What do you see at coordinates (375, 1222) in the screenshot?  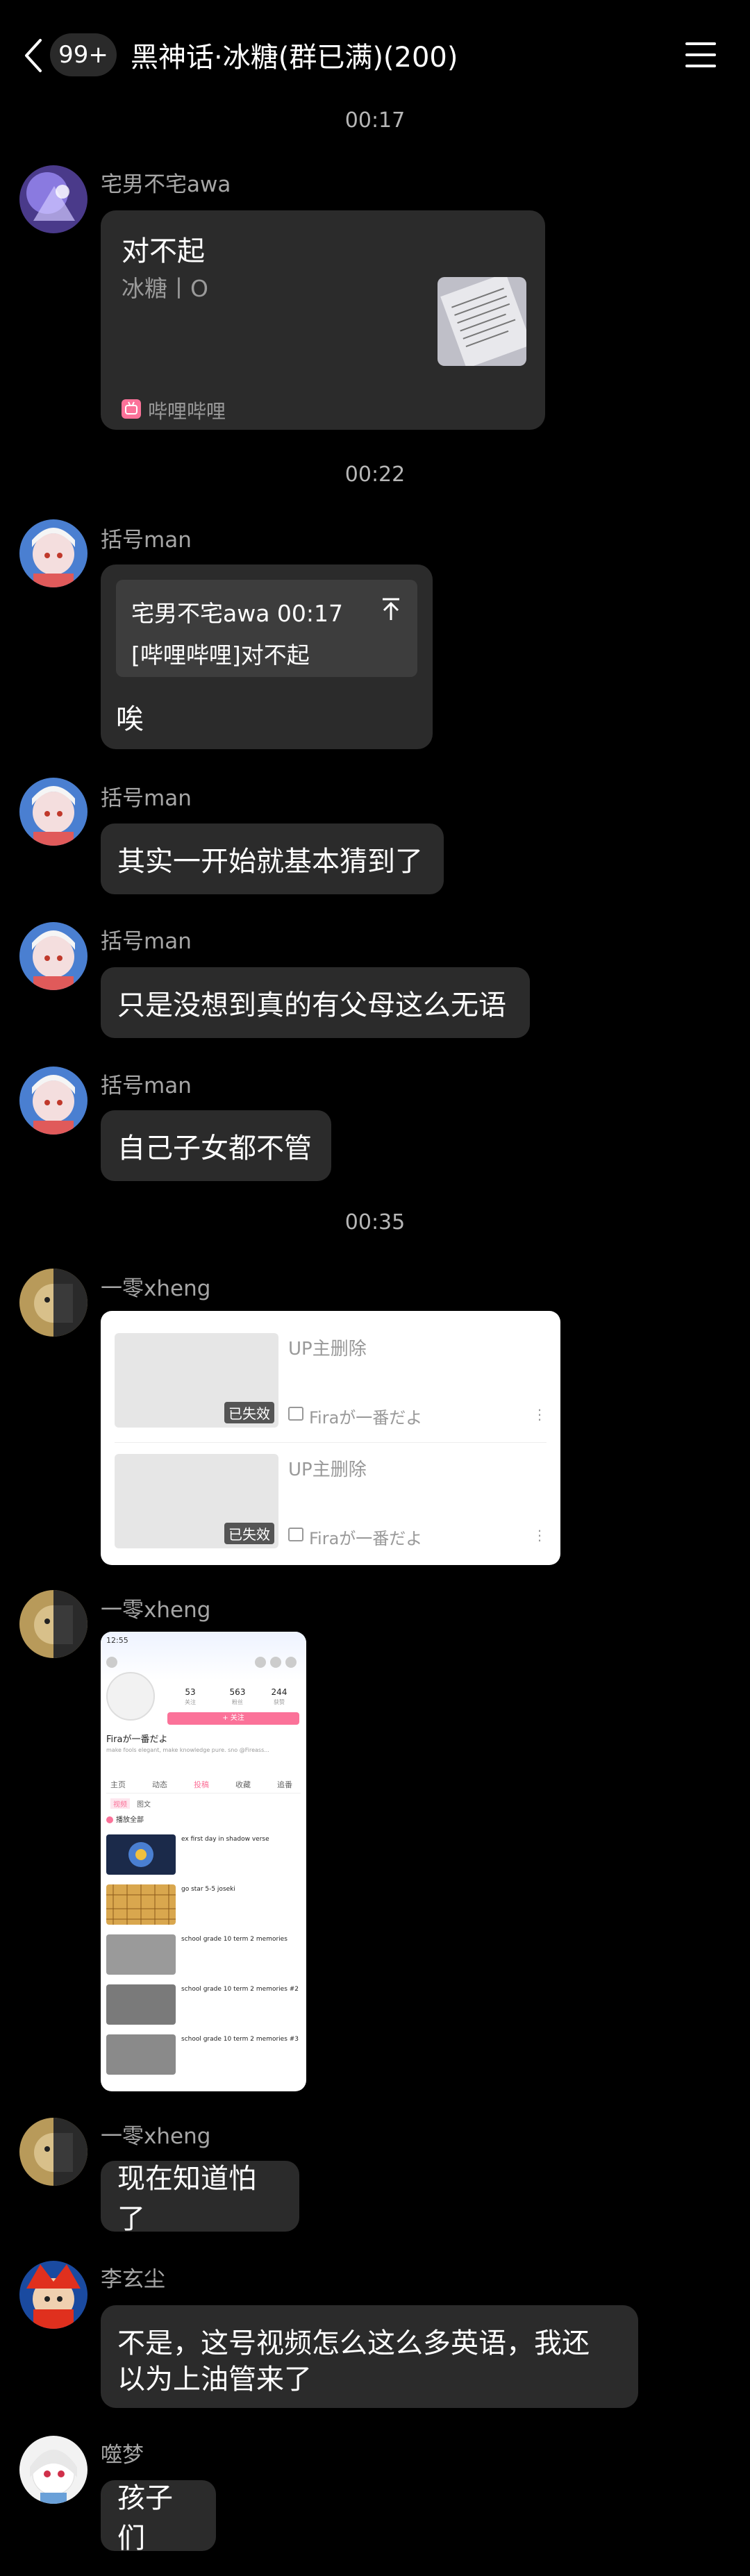 I see `timestamp: 00:35` at bounding box center [375, 1222].